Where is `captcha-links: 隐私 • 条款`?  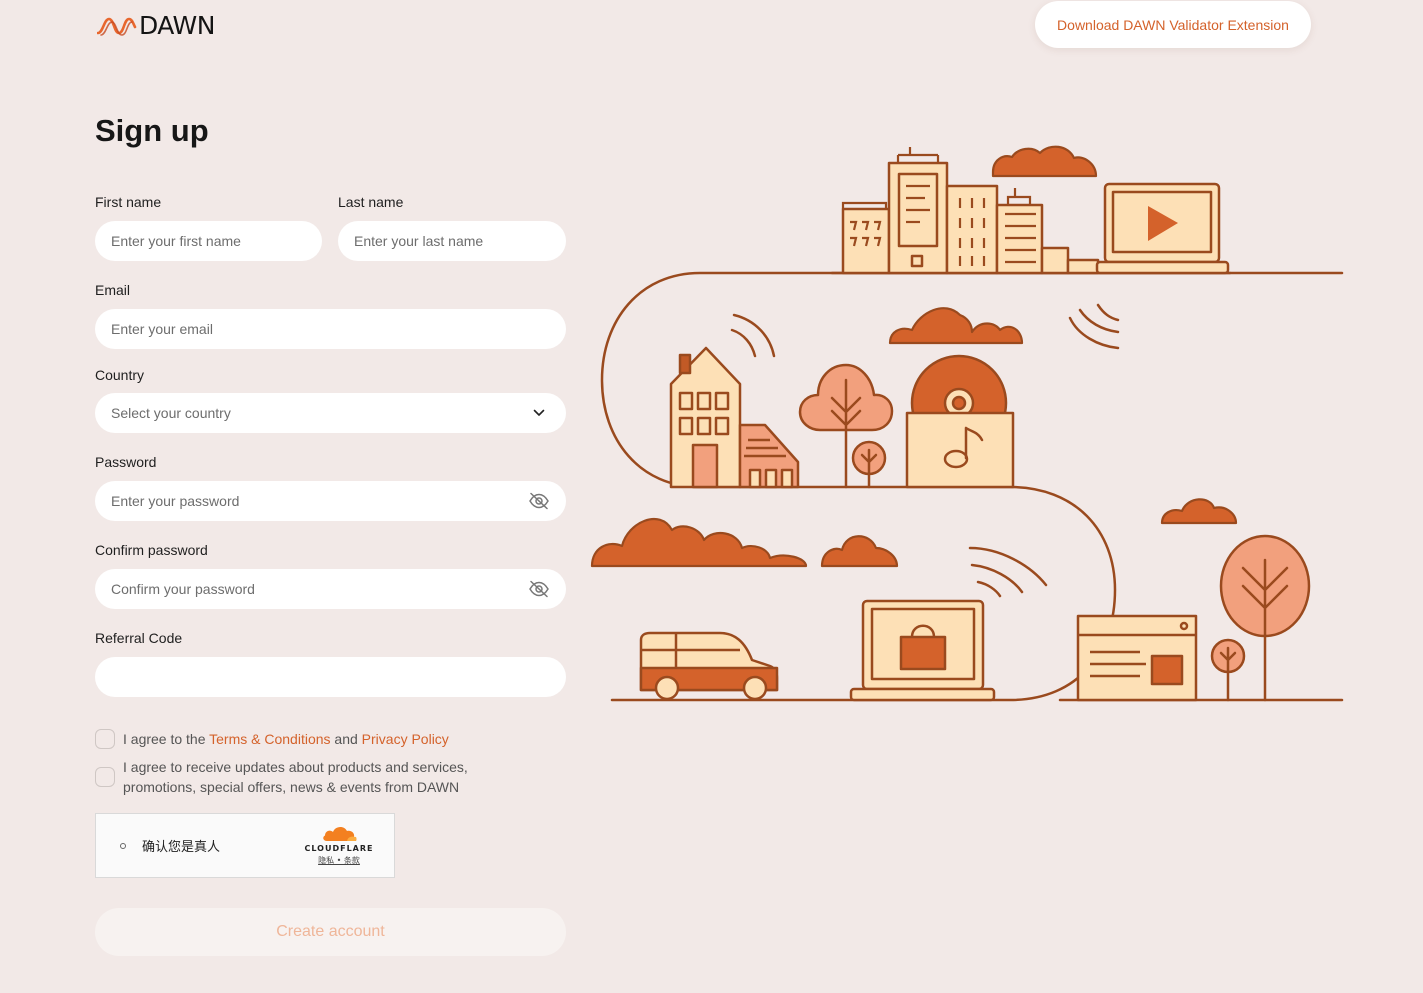
captcha-links: 隐私 • 条款 is located at coordinates (339, 860).